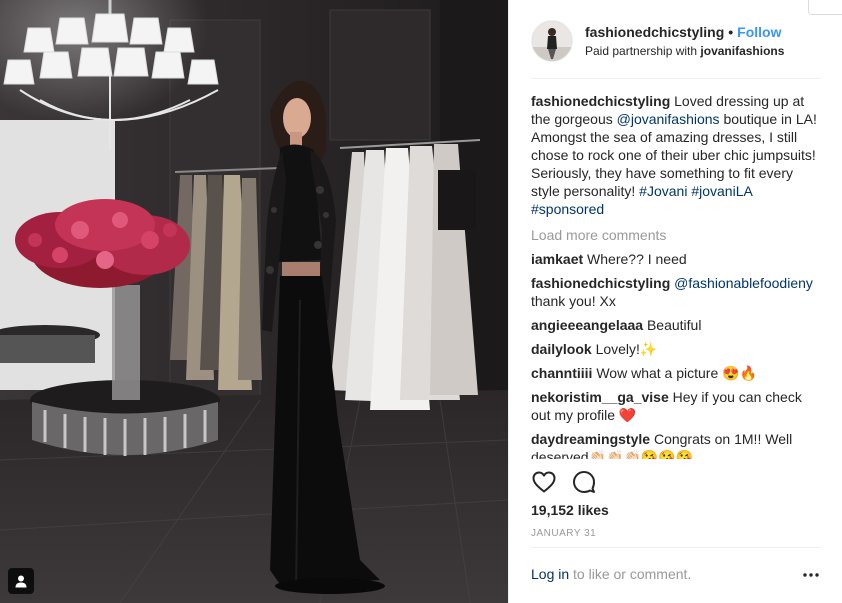 This screenshot has height=603, width=842. I want to click on more-options-icon, so click(811, 575).